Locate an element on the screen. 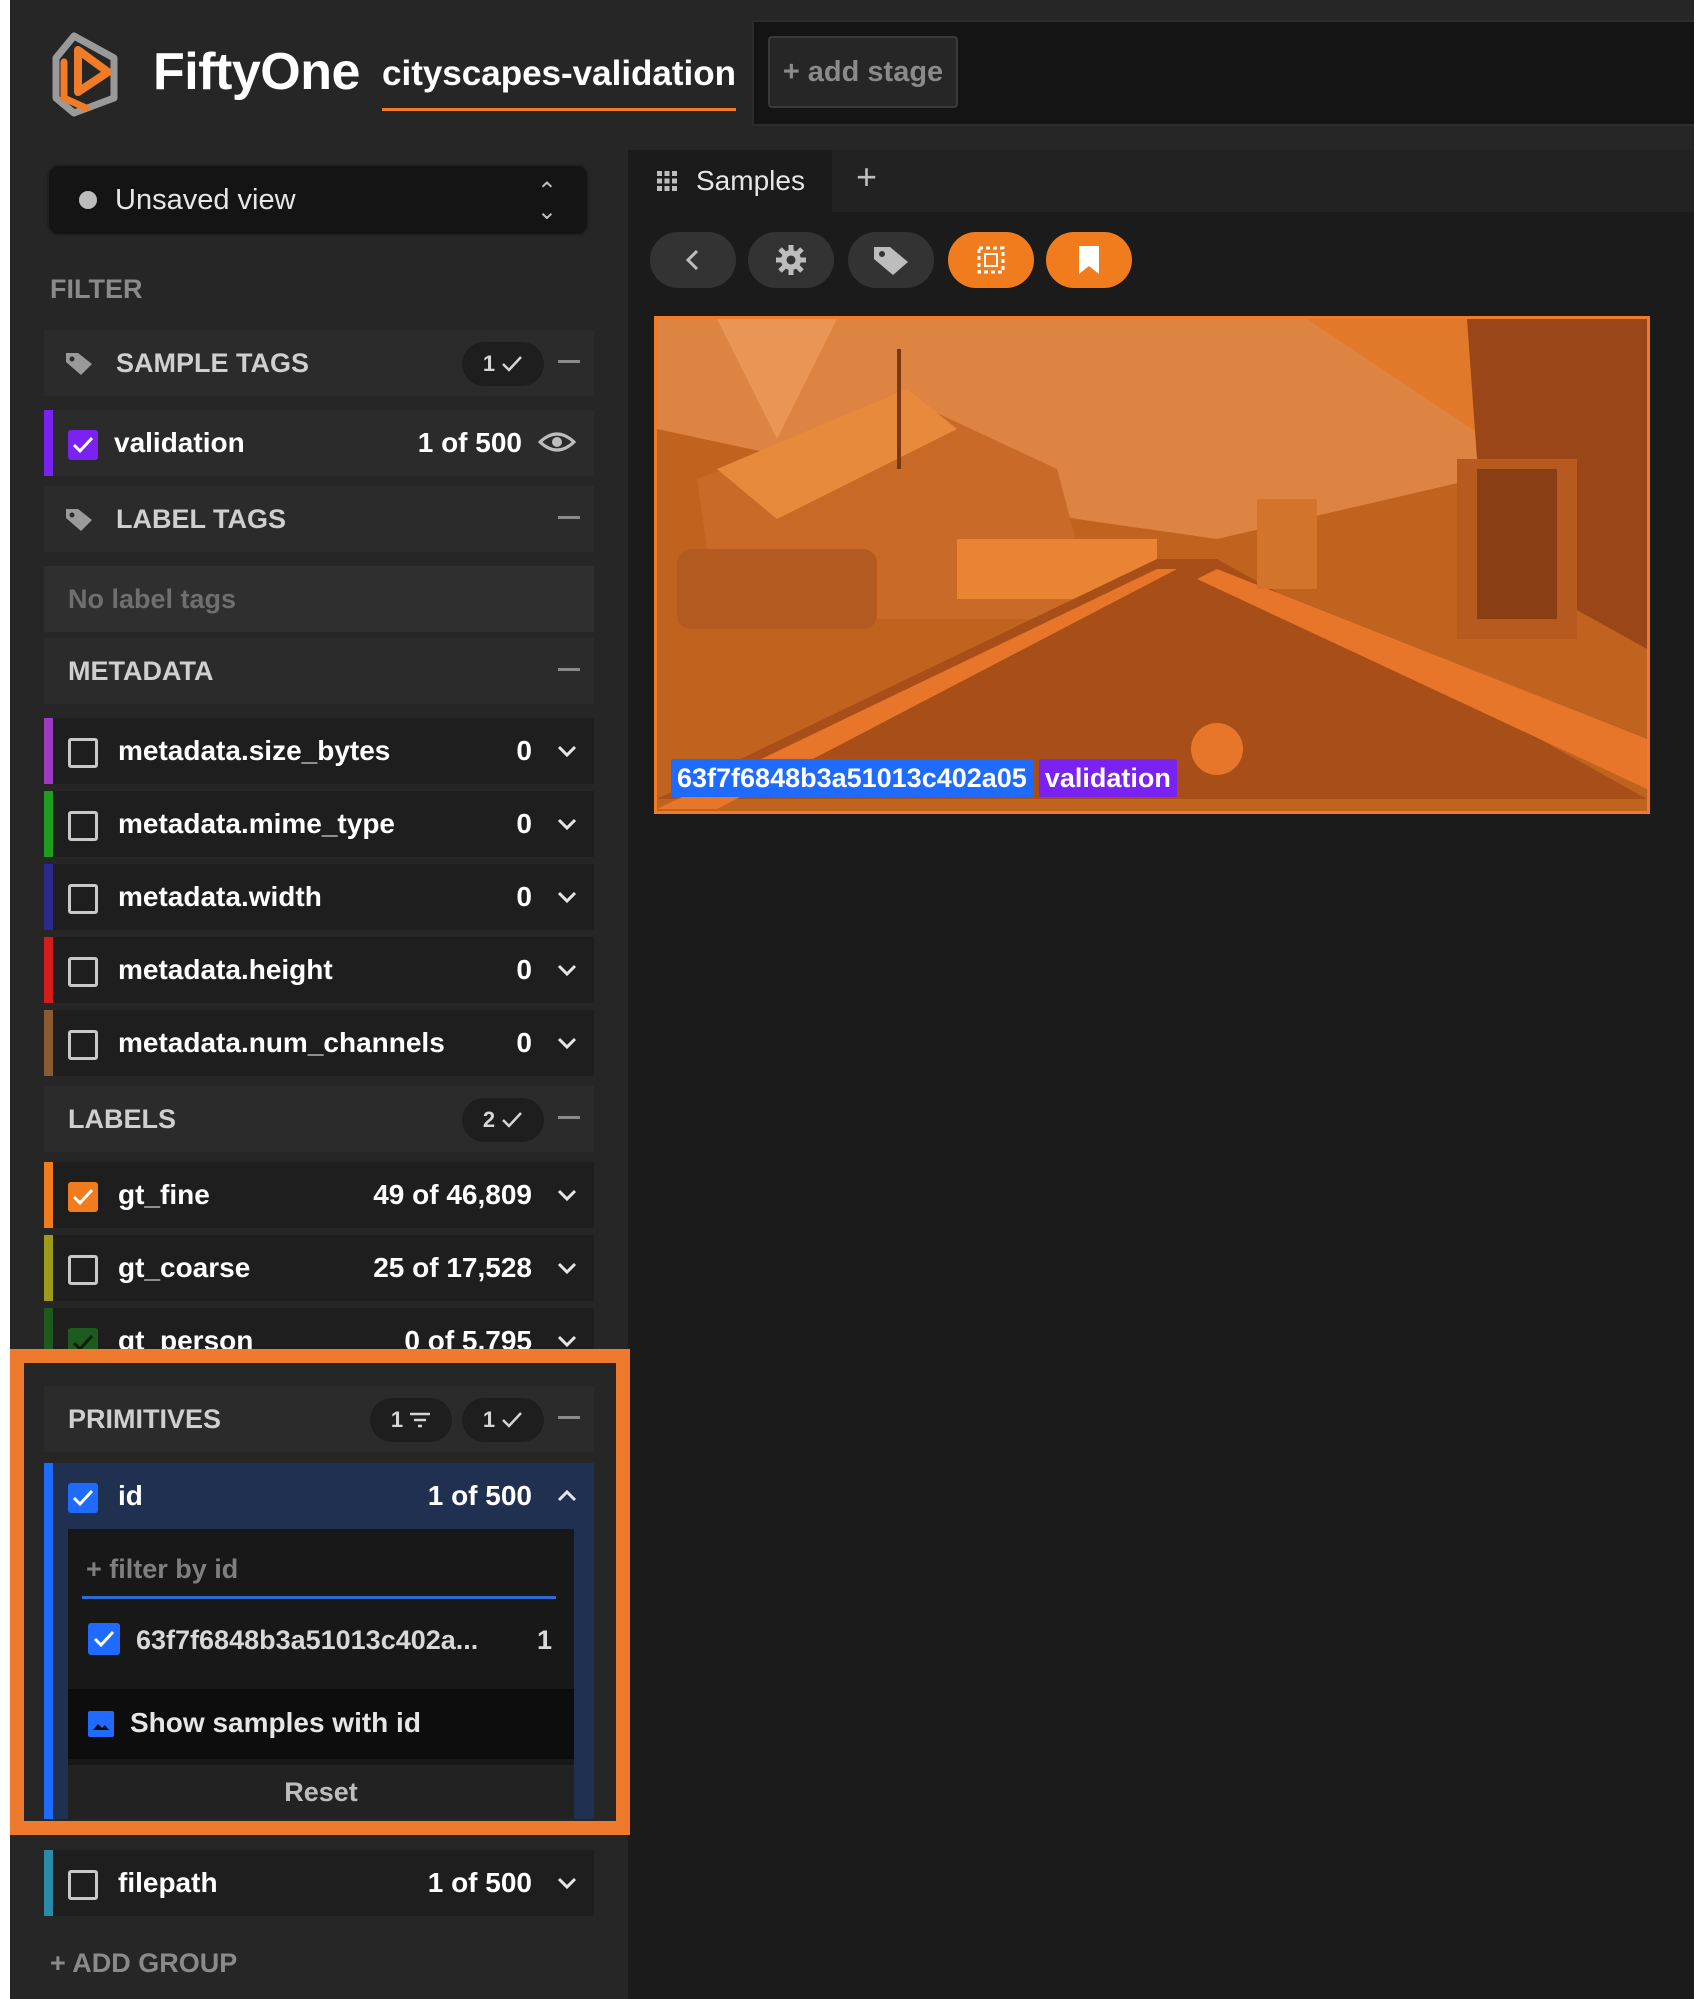 The width and height of the screenshot is (1696, 1999). field-row-metadata-mime-type: metadata.mime_type 0 is located at coordinates (319, 824).